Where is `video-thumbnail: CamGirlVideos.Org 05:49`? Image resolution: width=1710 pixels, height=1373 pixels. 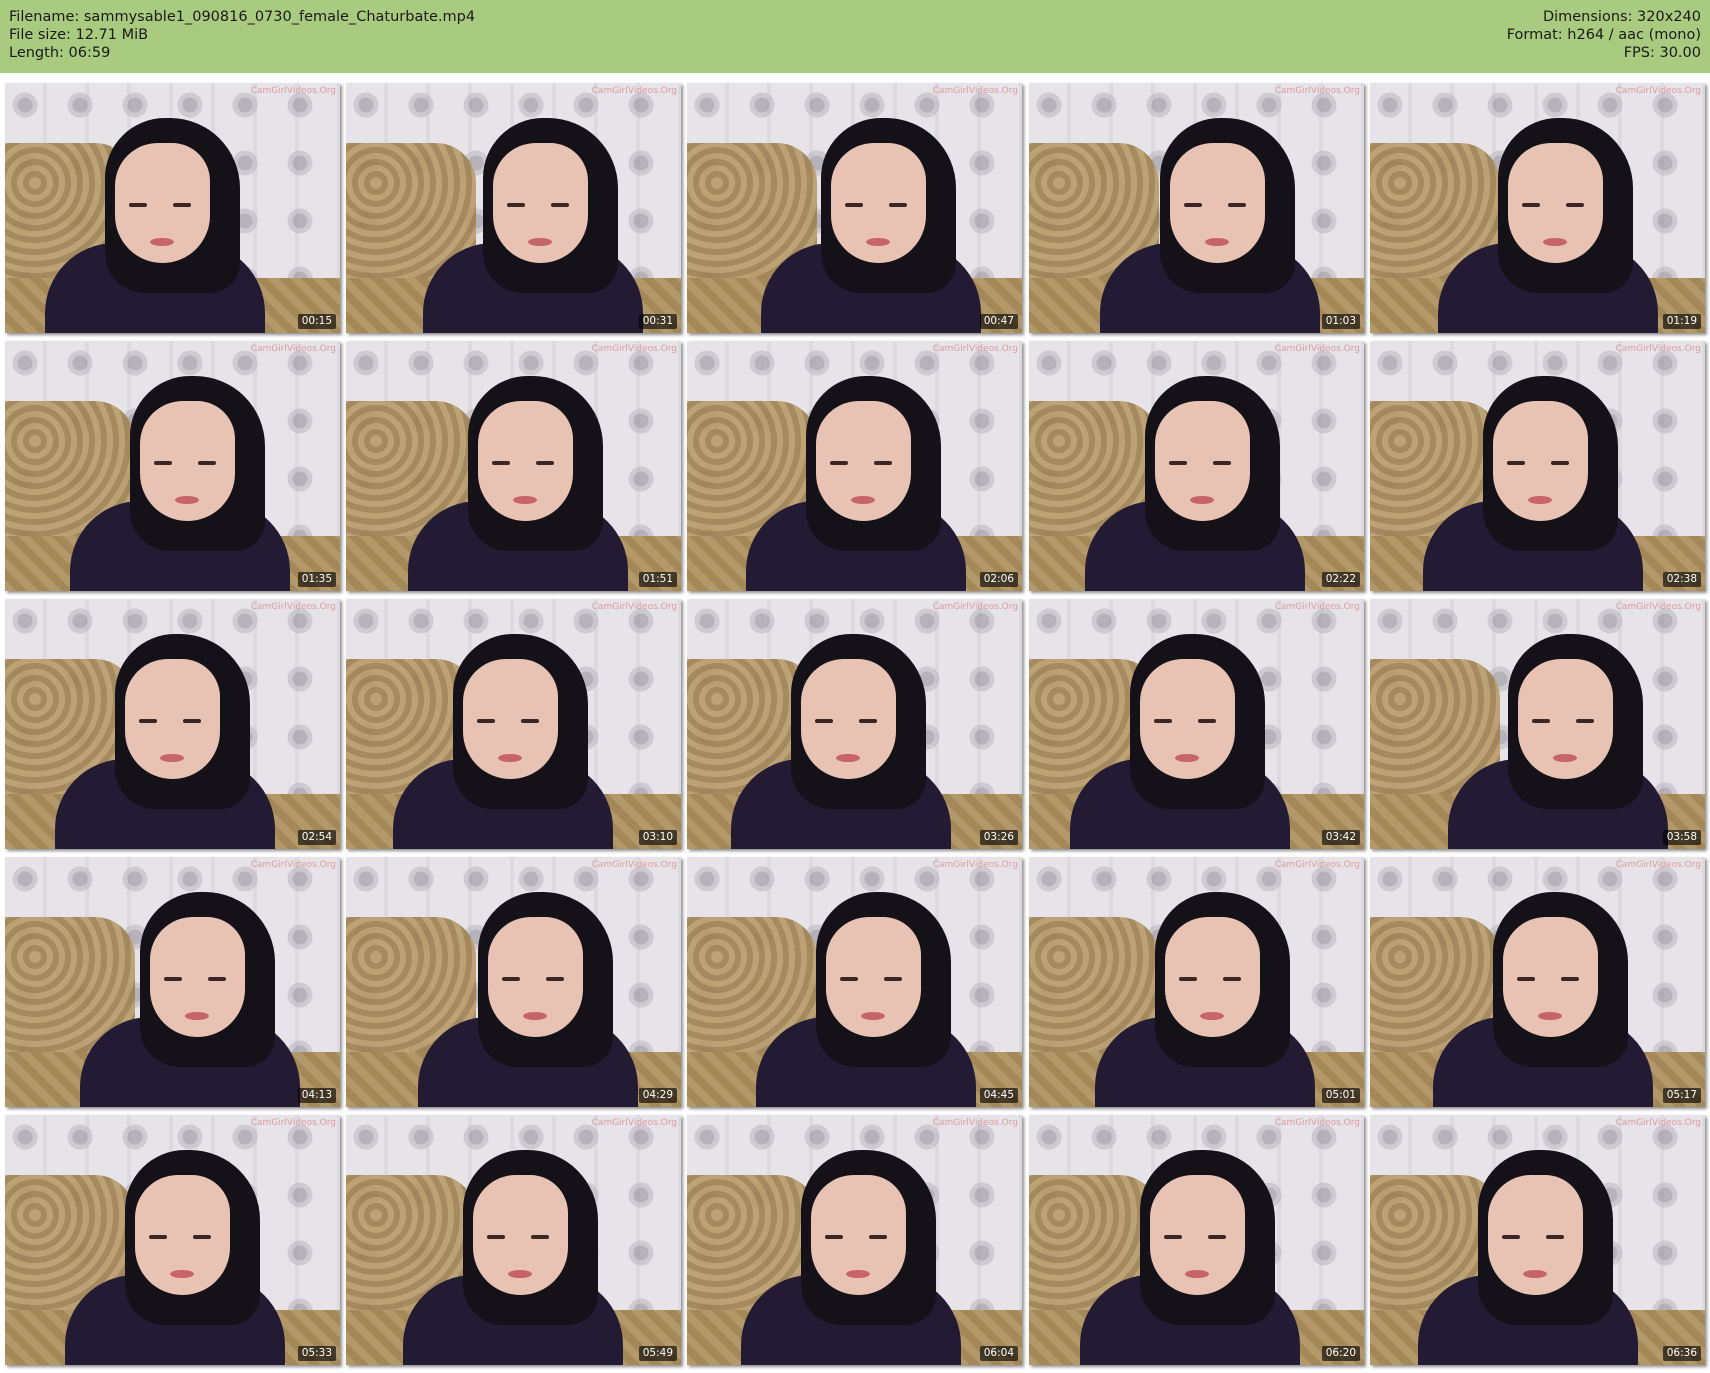 video-thumbnail: CamGirlVideos.Org 05:49 is located at coordinates (513, 1240).